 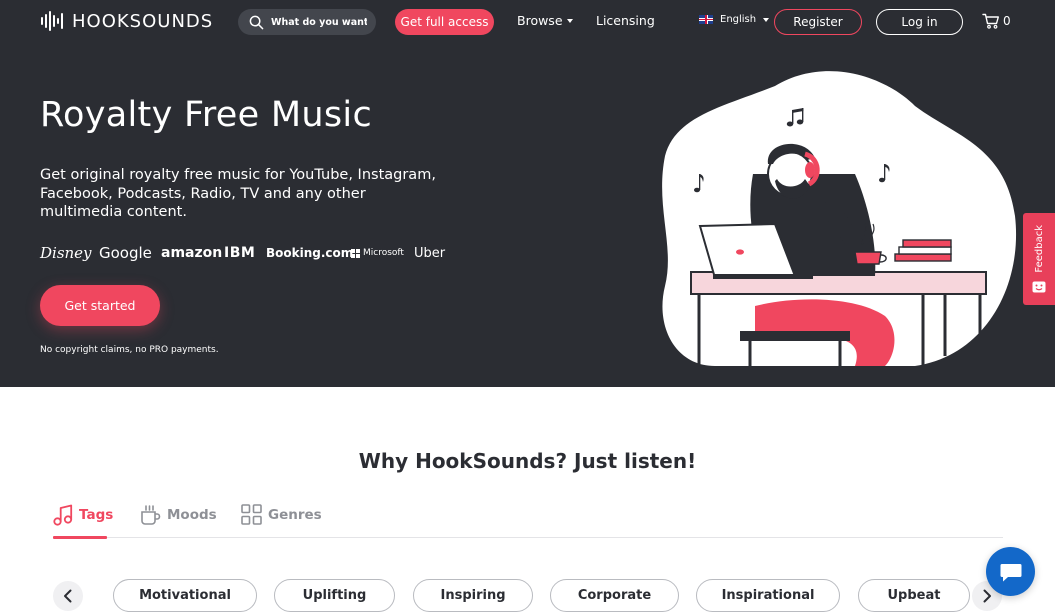 I want to click on tab-genres-label: Genres, so click(x=295, y=514).